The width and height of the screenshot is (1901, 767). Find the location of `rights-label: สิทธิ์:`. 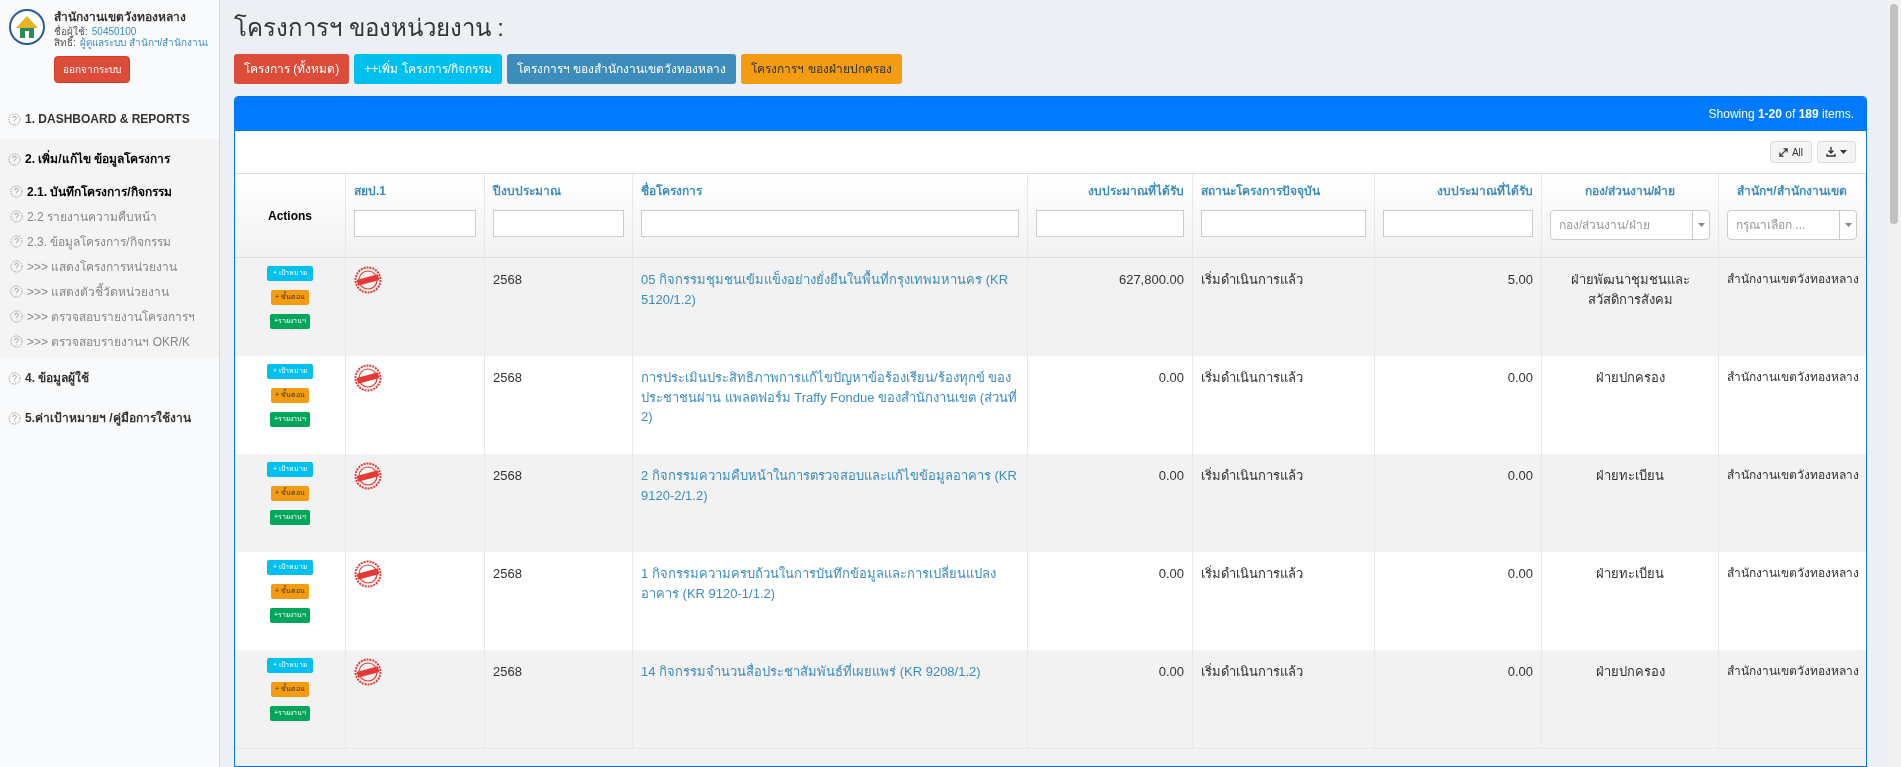

rights-label: สิทธิ์: is located at coordinates (65, 42).